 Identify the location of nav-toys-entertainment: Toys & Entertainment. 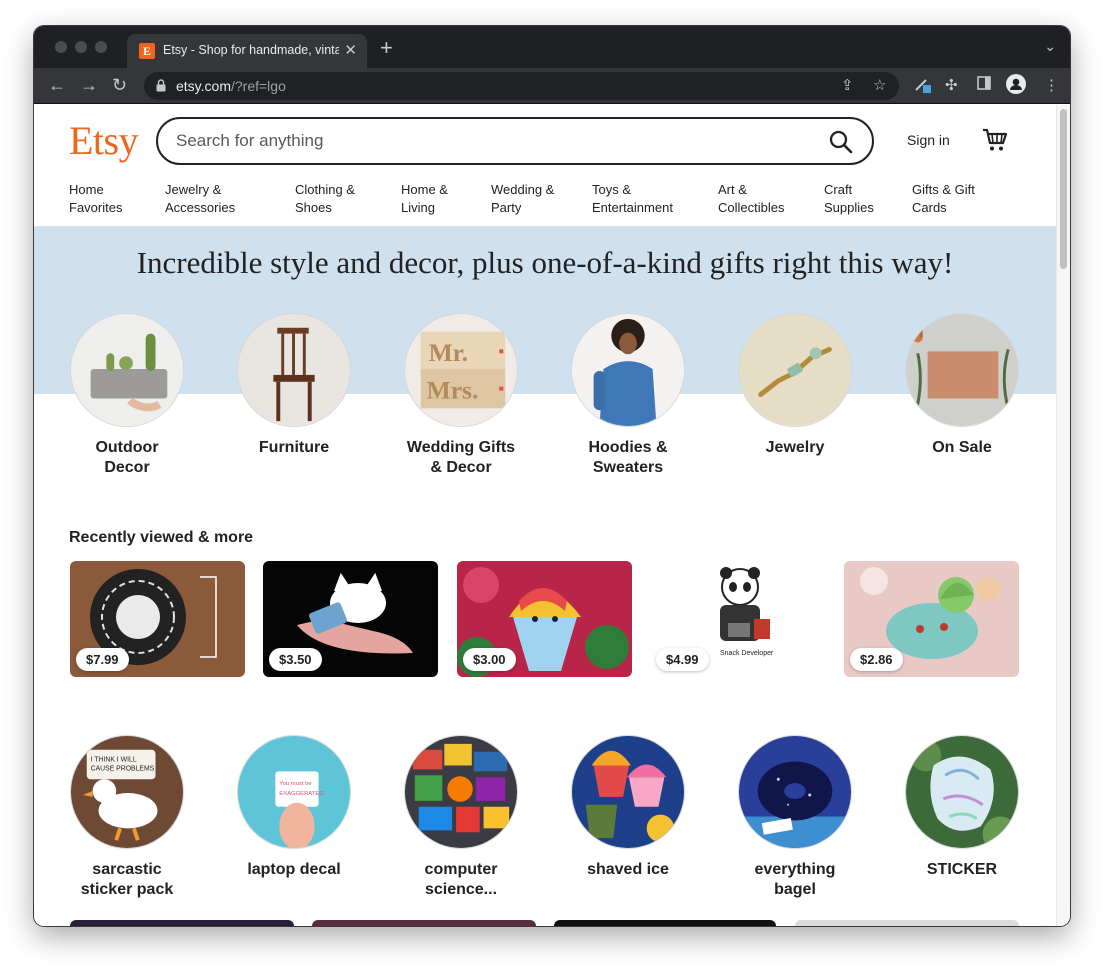
(647, 199).